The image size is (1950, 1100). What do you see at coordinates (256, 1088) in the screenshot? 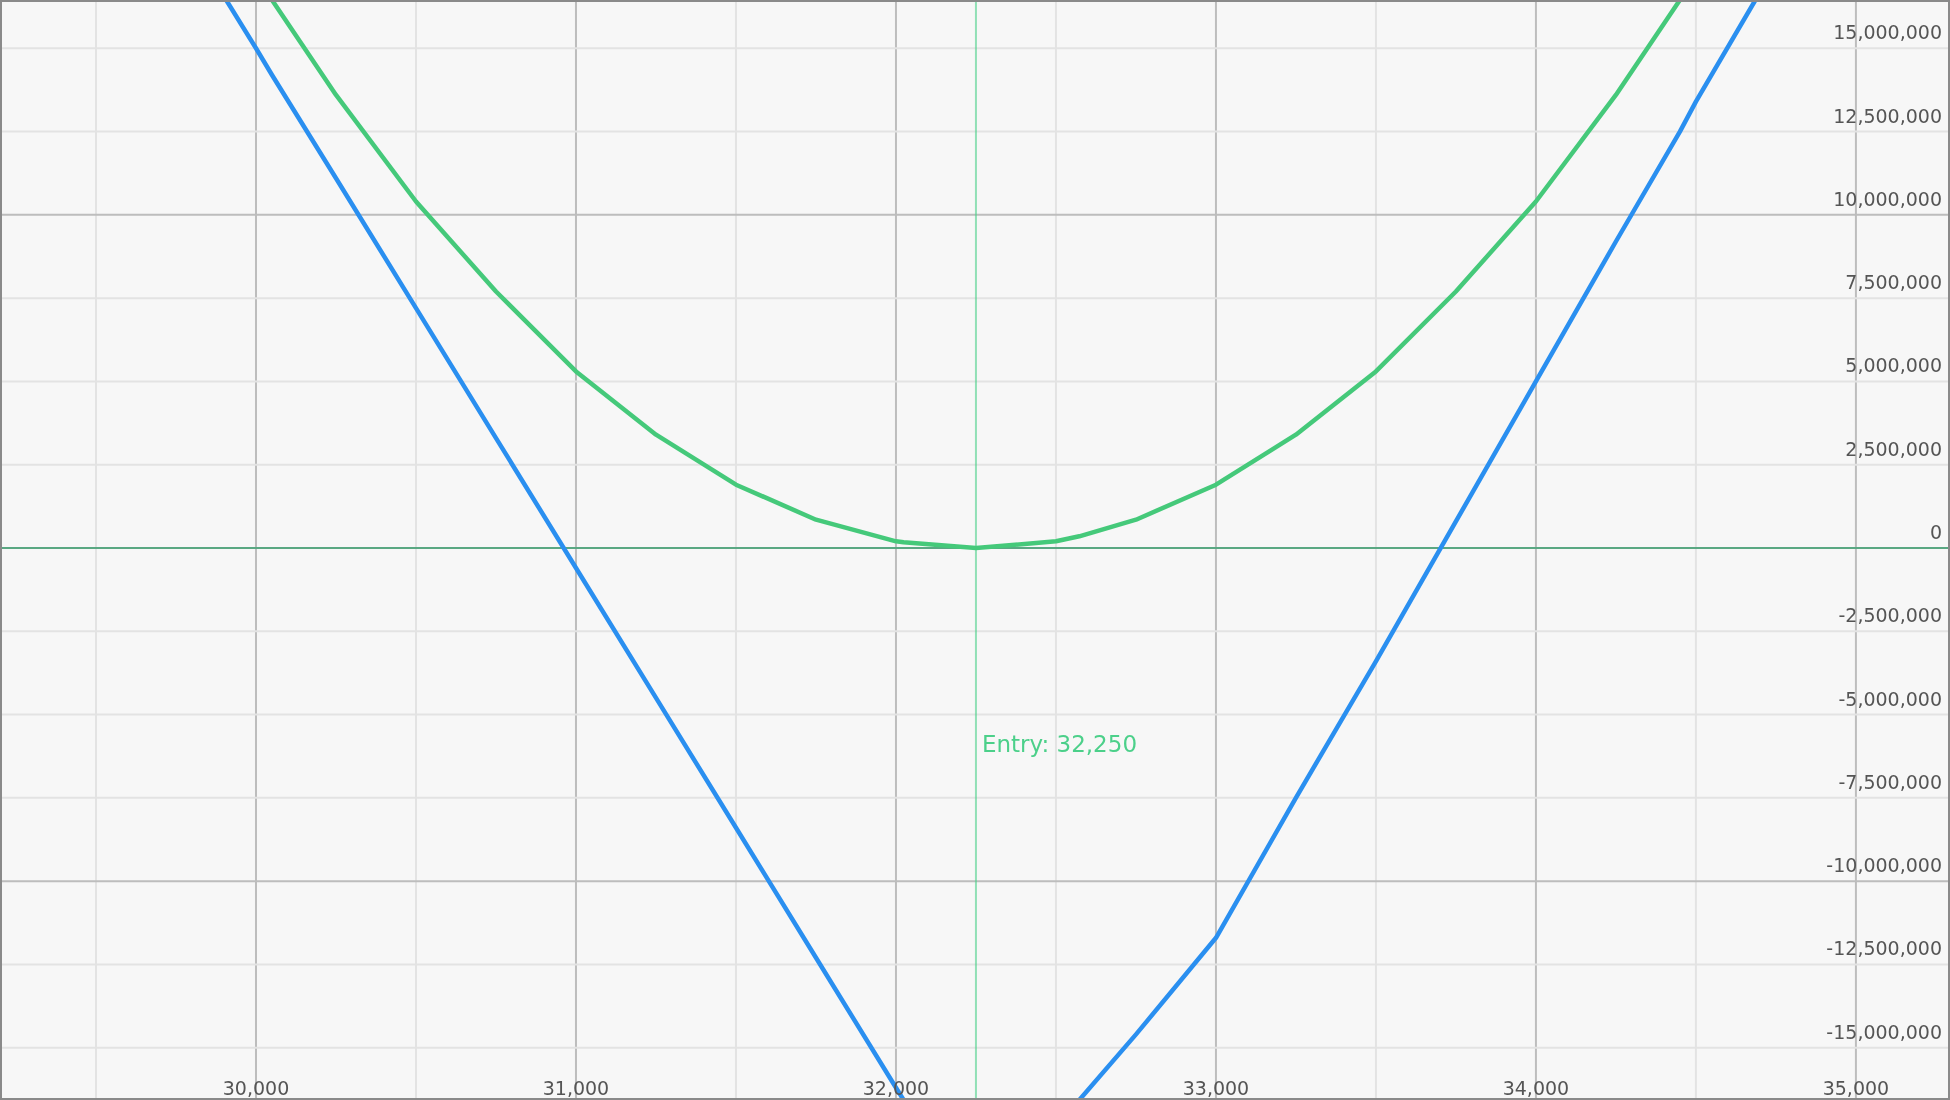
I see `x-axis-label: 30,000` at bounding box center [256, 1088].